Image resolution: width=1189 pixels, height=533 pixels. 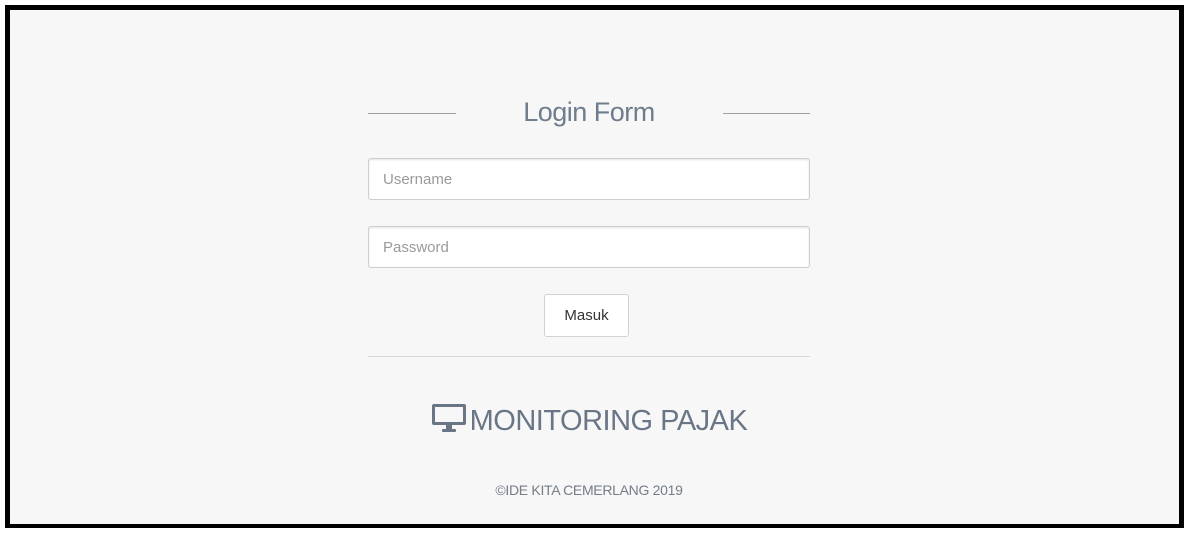 What do you see at coordinates (586, 315) in the screenshot?
I see `login-button: Masuk` at bounding box center [586, 315].